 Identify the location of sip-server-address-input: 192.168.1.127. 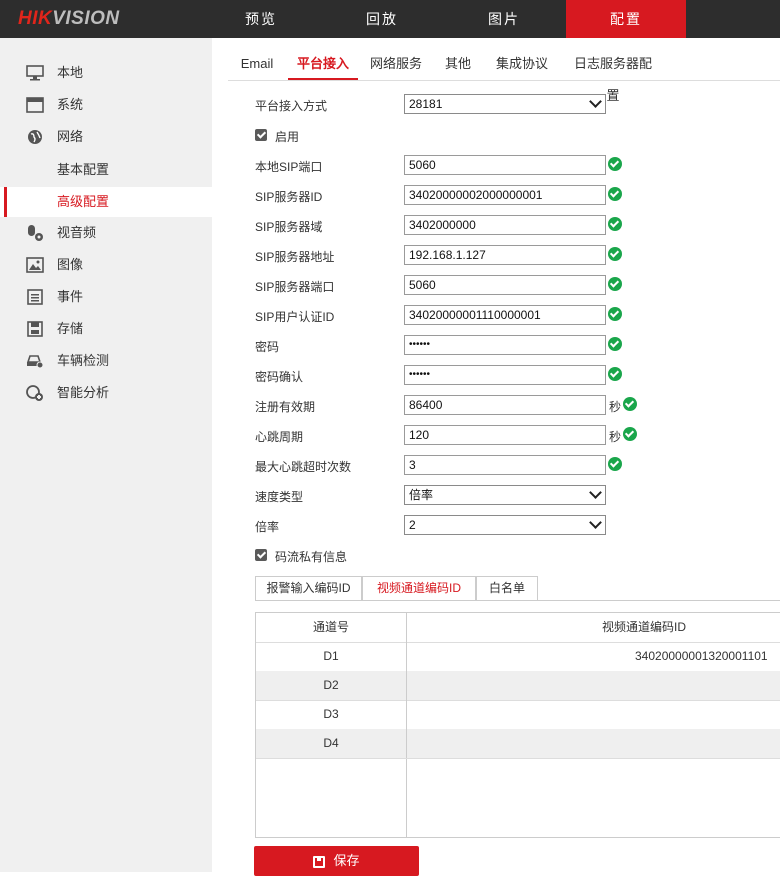
(505, 255).